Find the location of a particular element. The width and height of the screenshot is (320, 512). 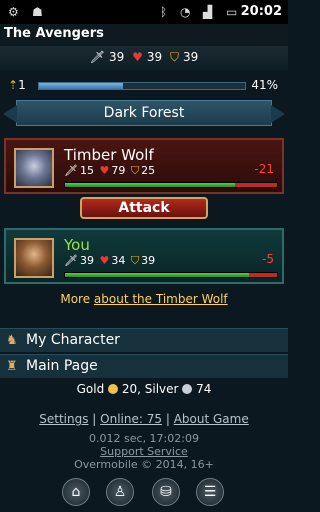

menu-item-label: My Character is located at coordinates (73, 340).